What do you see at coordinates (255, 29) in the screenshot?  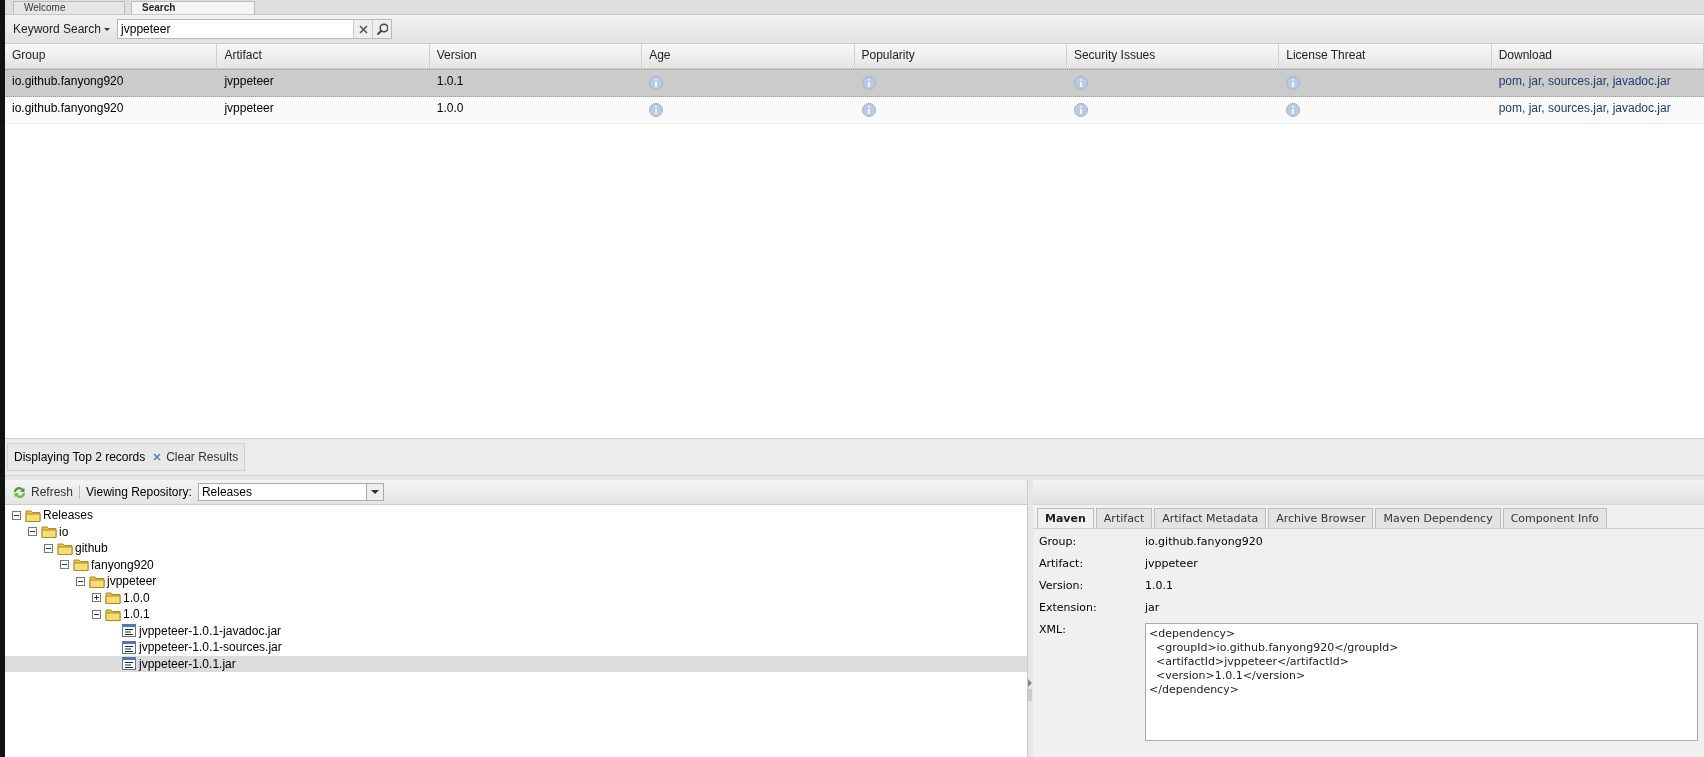 I see `search-field: jvppeteer` at bounding box center [255, 29].